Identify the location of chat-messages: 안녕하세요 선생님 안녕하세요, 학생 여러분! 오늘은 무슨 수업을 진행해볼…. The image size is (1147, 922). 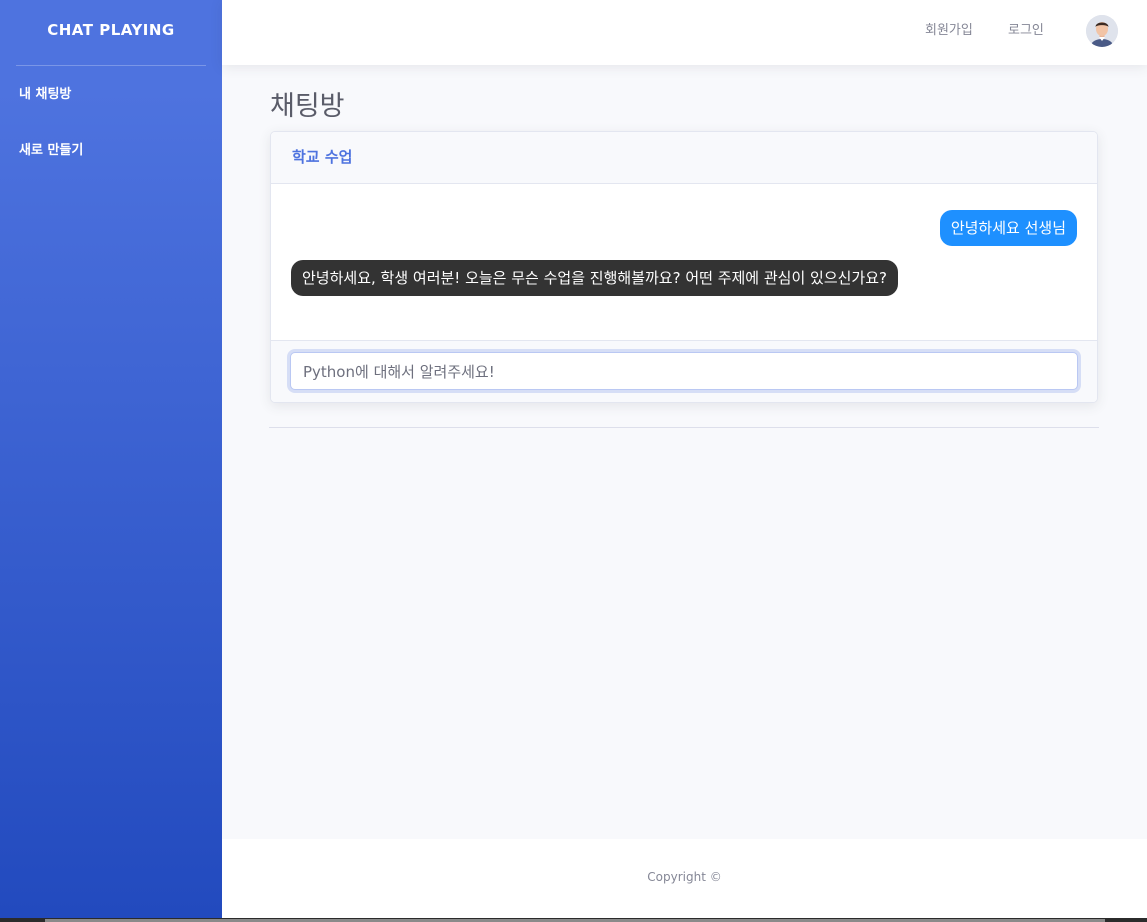
(684, 262).